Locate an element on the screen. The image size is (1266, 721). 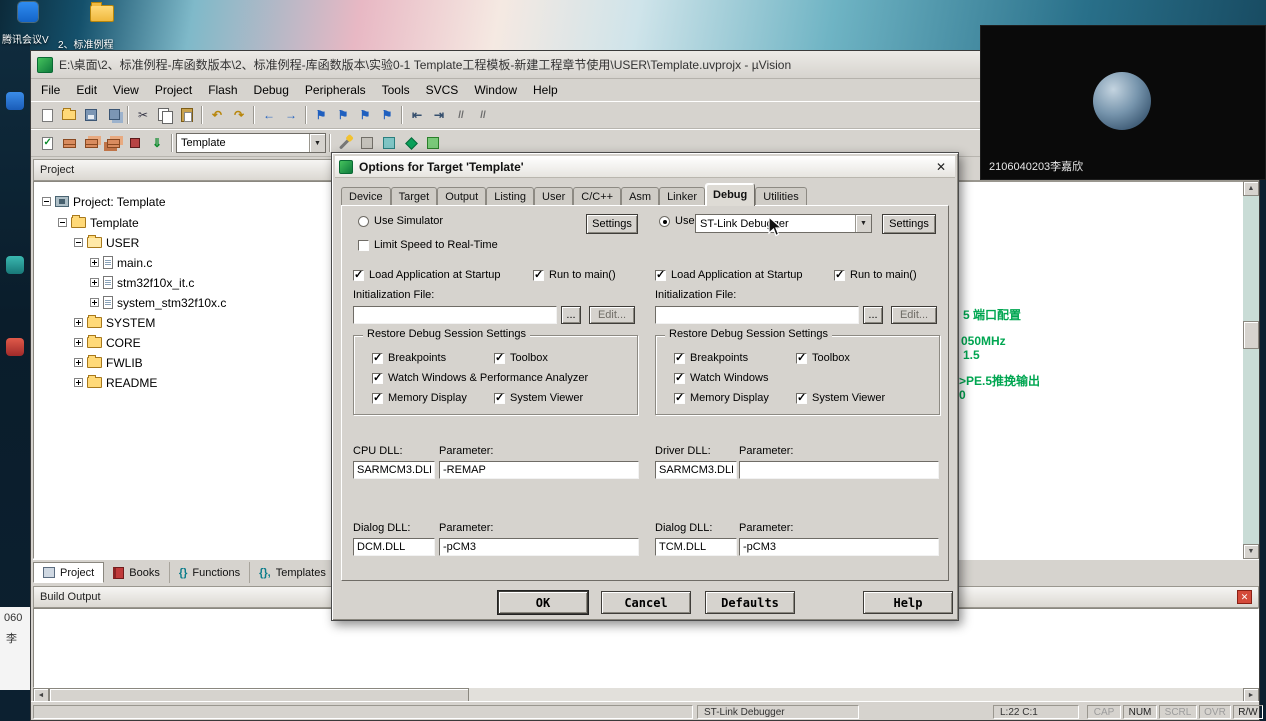
menu-peripherals: Peripherals is located at coordinates (335, 90).